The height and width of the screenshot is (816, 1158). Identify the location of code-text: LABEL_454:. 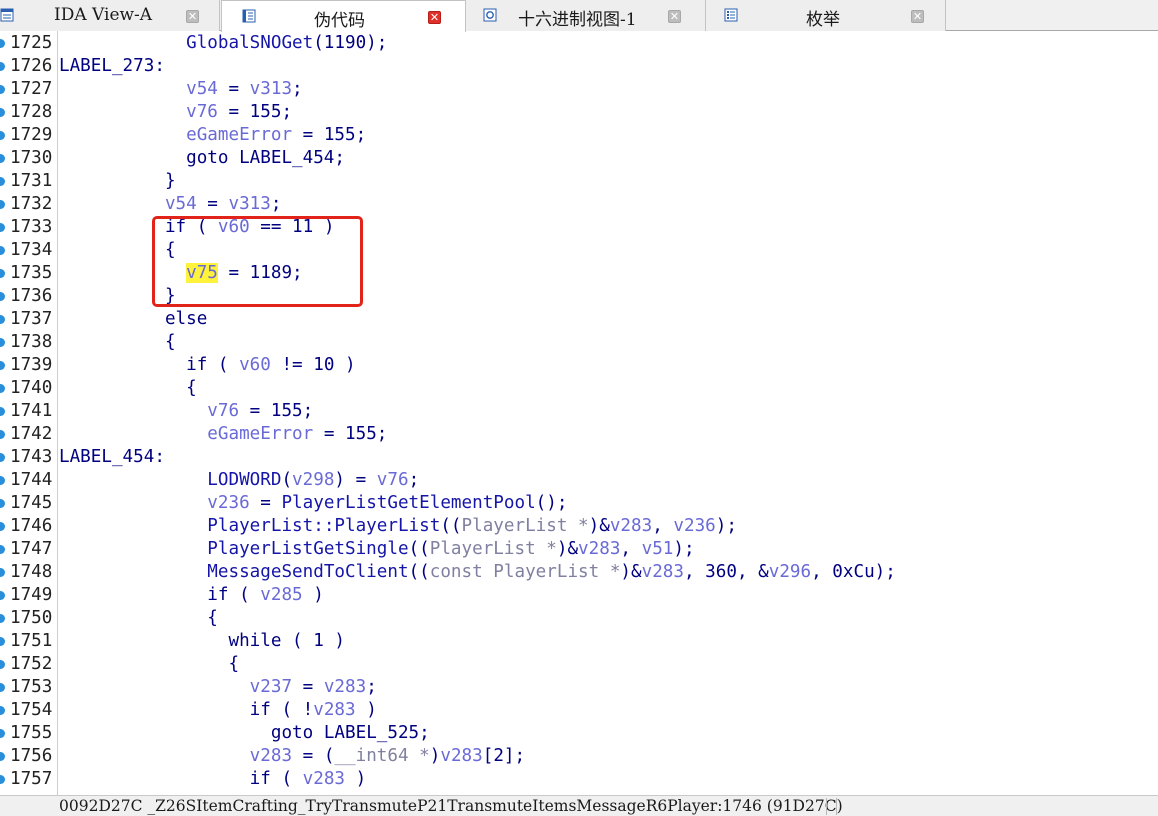
(112, 457).